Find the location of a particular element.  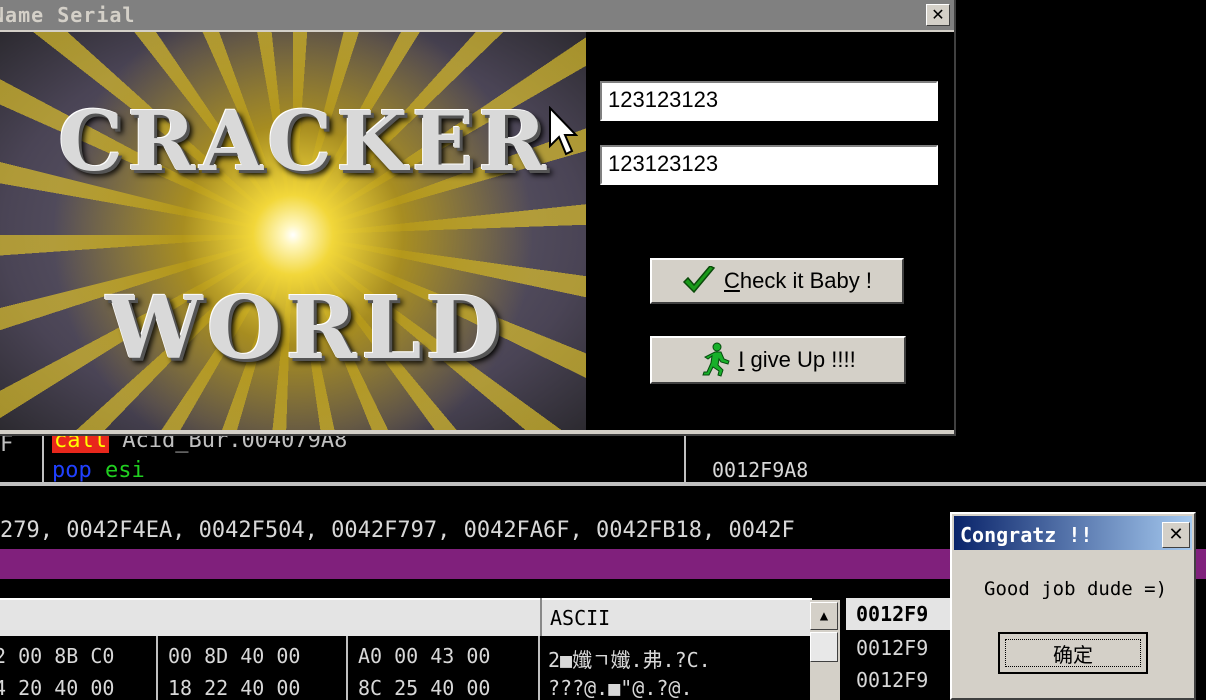

window-title: Name Serial is located at coordinates (68, 15).